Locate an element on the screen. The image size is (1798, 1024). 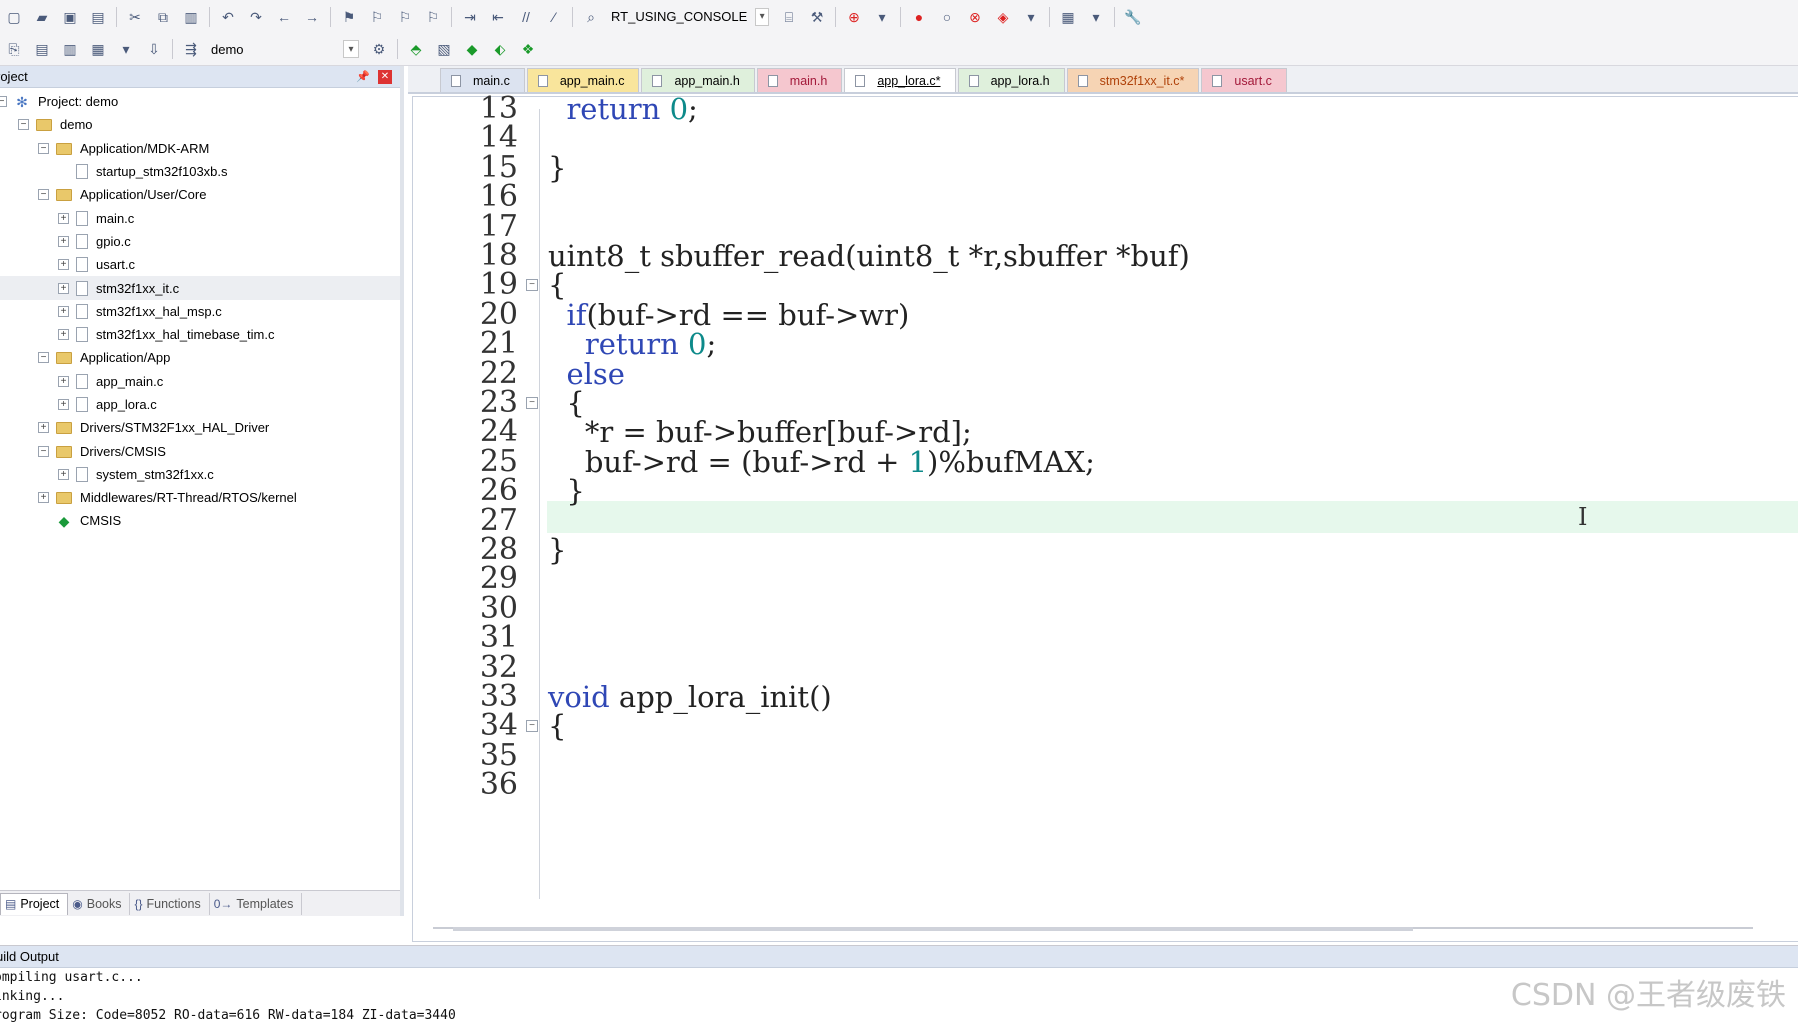
tree-node: + Middlewares/RT-Thread/RTOS/kernel is located at coordinates (200, 497).